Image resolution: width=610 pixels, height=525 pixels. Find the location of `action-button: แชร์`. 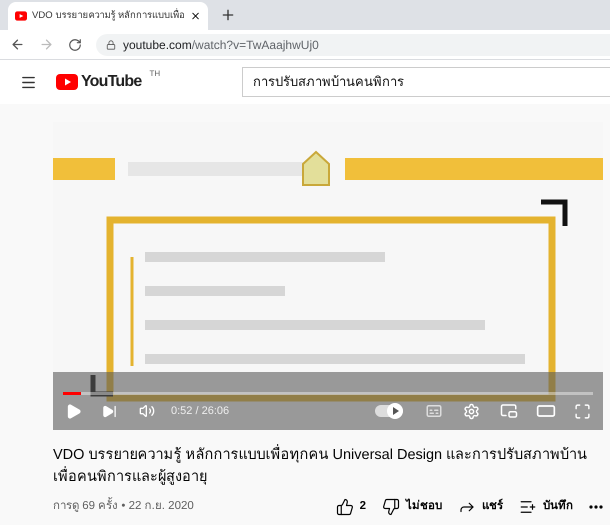

action-button: แชร์ is located at coordinates (480, 507).